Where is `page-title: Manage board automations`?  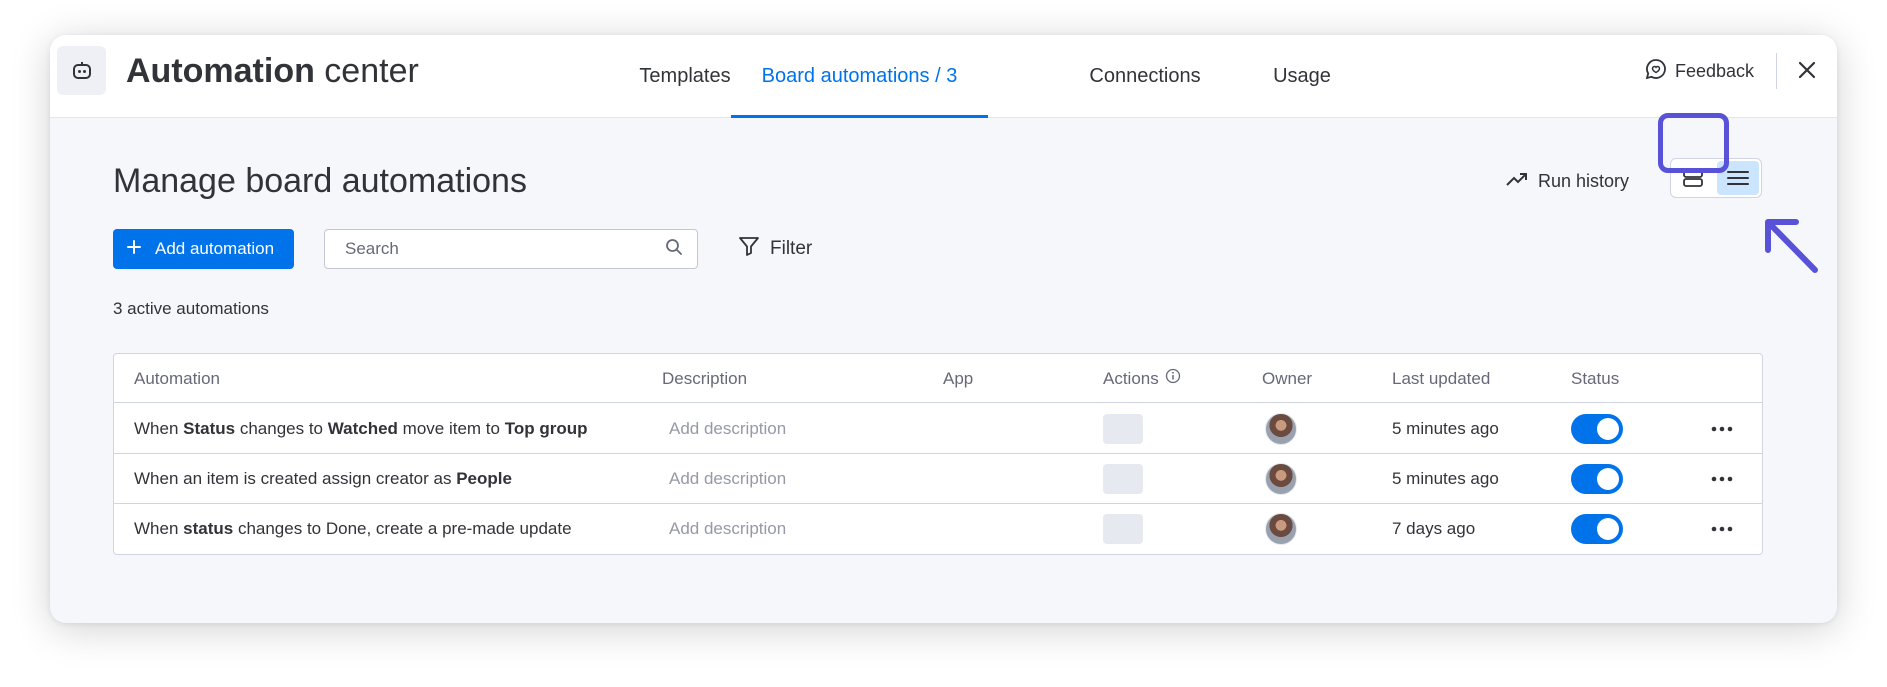
page-title: Manage board automations is located at coordinates (320, 181).